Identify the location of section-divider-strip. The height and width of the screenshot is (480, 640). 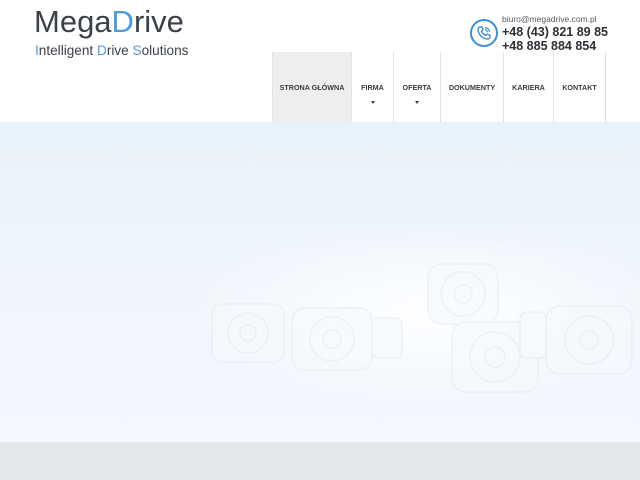
(320, 461).